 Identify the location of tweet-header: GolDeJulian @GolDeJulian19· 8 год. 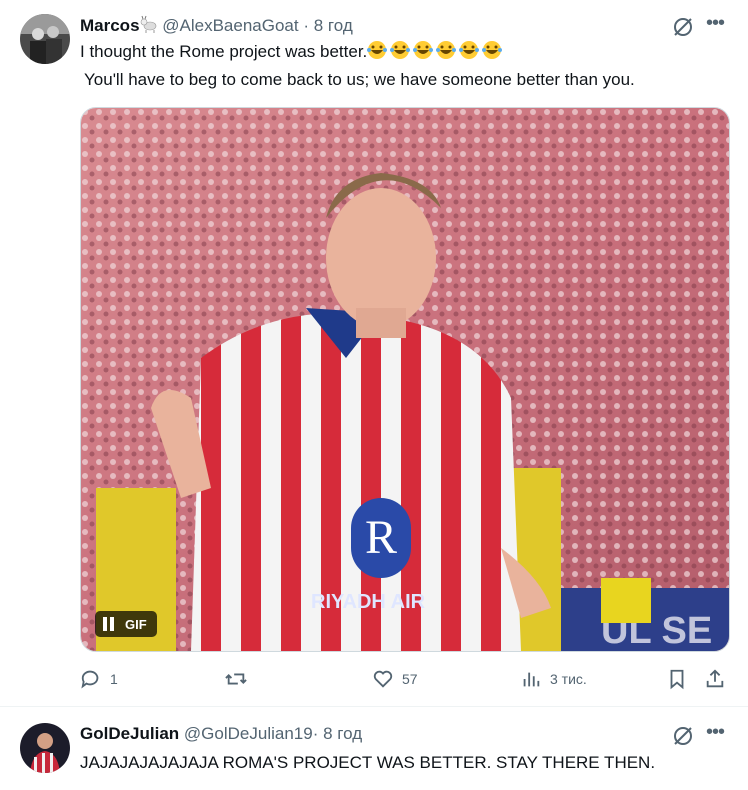
(221, 734).